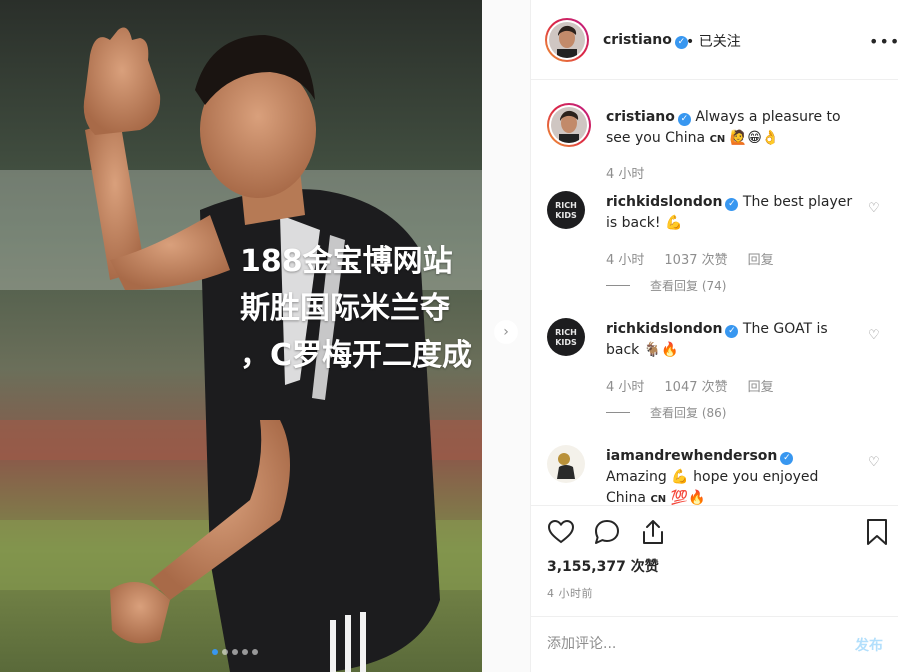 The image size is (898, 672). I want to click on post-actions: 3,155,377 次赞 4 小时前, so click(714, 565).